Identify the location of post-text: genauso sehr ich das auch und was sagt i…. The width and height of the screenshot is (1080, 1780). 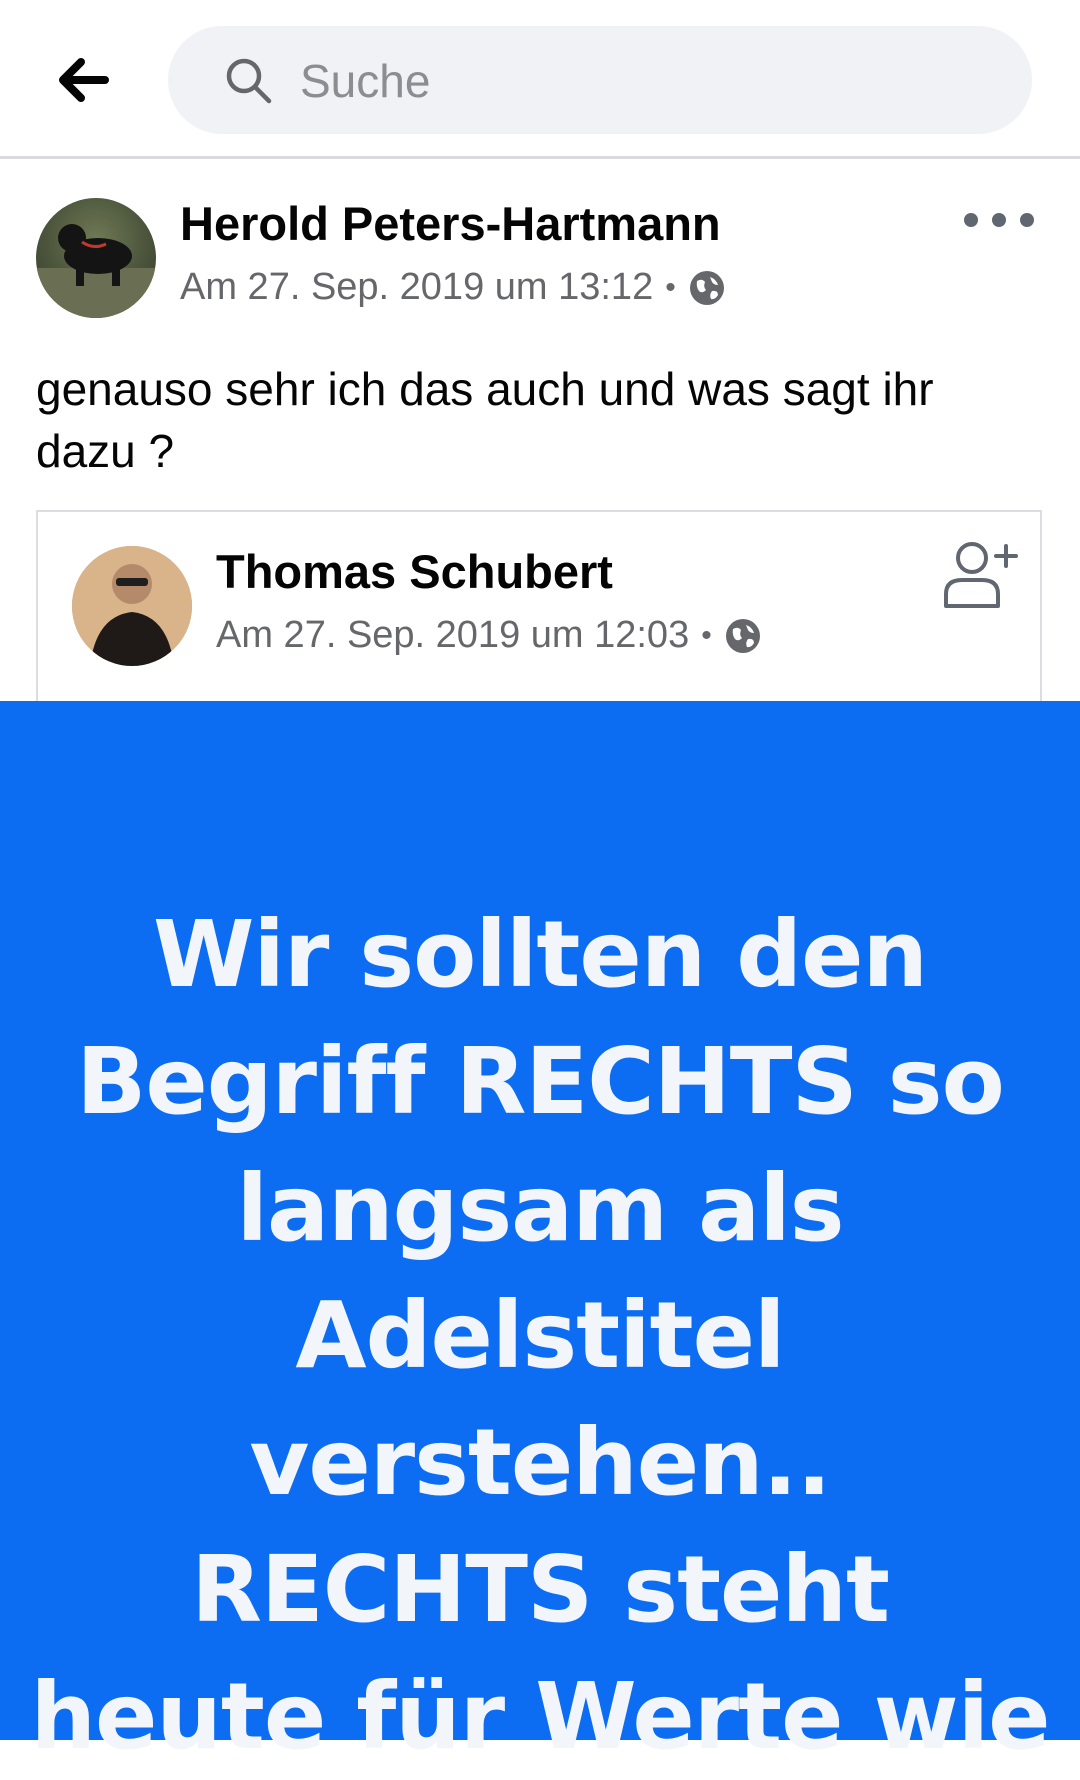
(485, 420).